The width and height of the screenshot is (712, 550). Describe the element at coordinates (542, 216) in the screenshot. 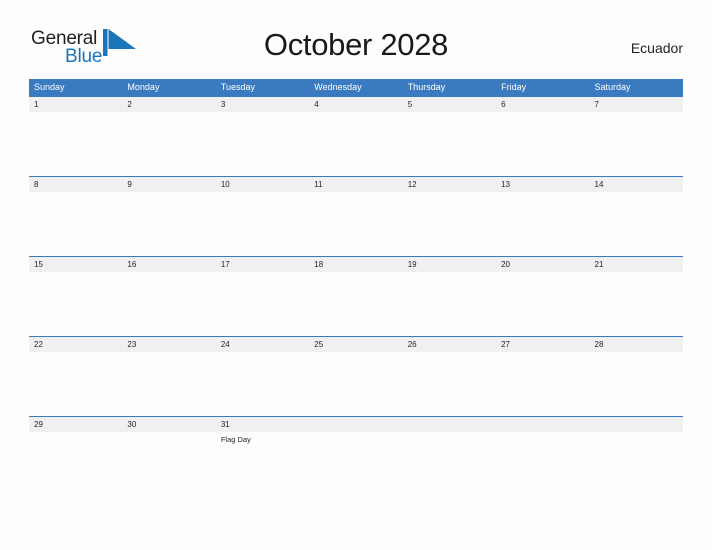

I see `day-cell: 13` at that location.